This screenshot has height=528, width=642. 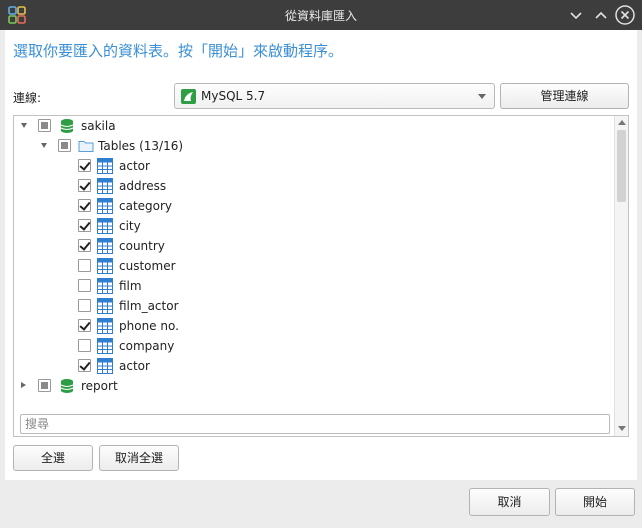 What do you see at coordinates (86, 146) in the screenshot?
I see `folder-icon` at bounding box center [86, 146].